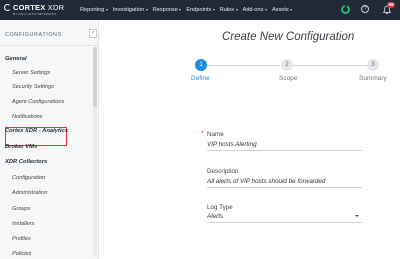  I want to click on sidebar-group-general: General, so click(16, 59).